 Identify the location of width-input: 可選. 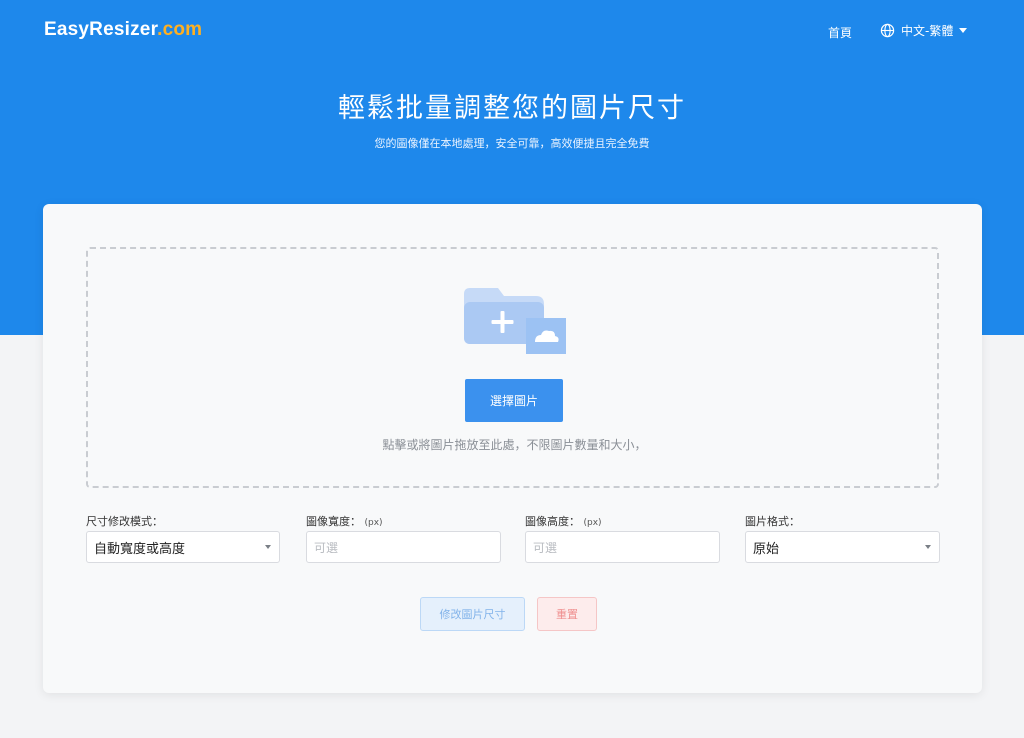
(403, 547).